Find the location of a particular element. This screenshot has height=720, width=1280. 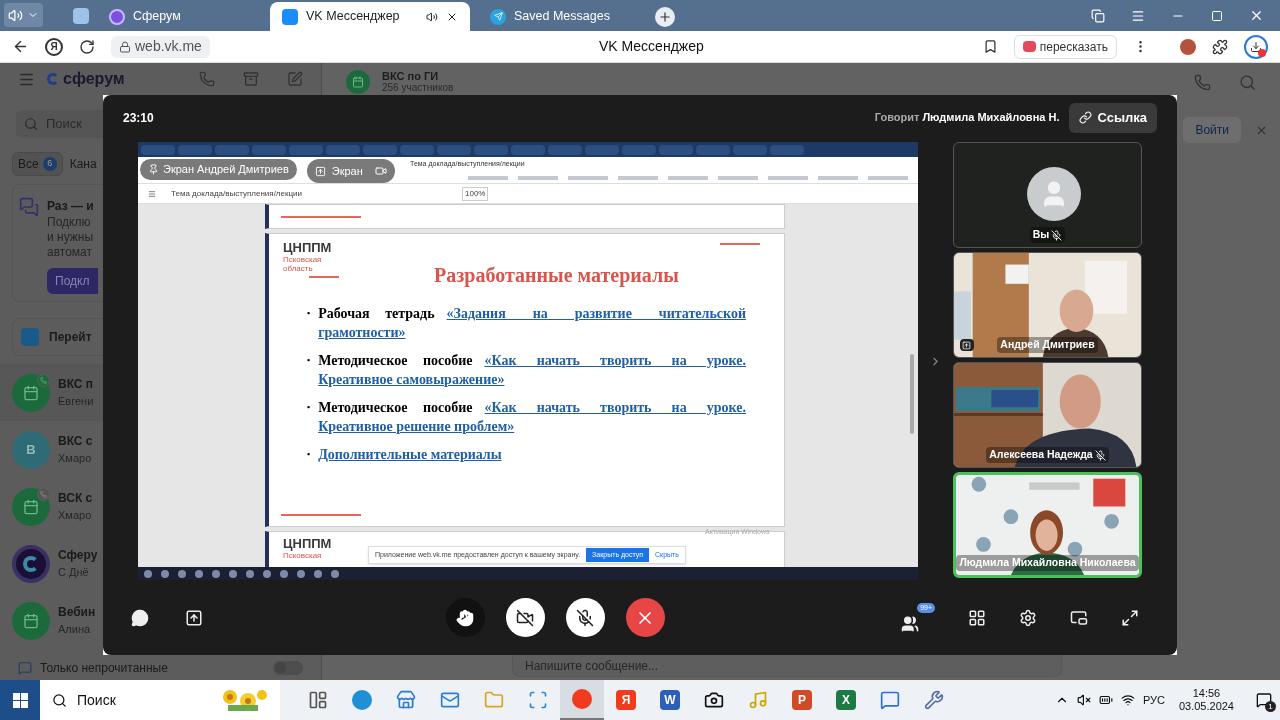

document-link: грамотности» is located at coordinates (362, 332).